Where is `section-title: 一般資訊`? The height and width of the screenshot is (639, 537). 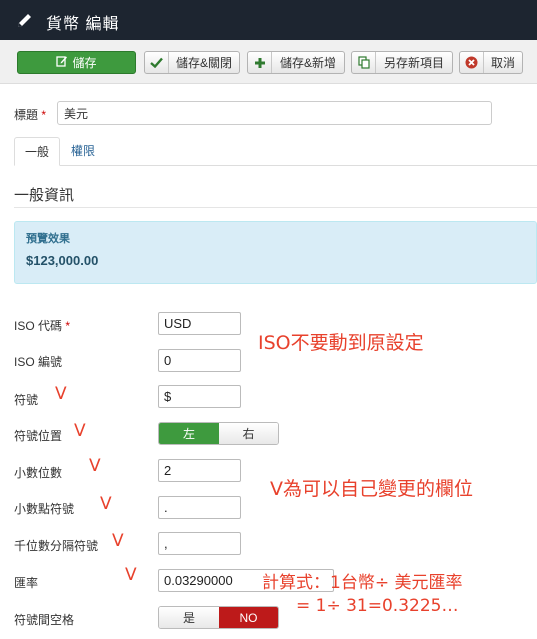
section-title: 一般資訊 is located at coordinates (44, 195).